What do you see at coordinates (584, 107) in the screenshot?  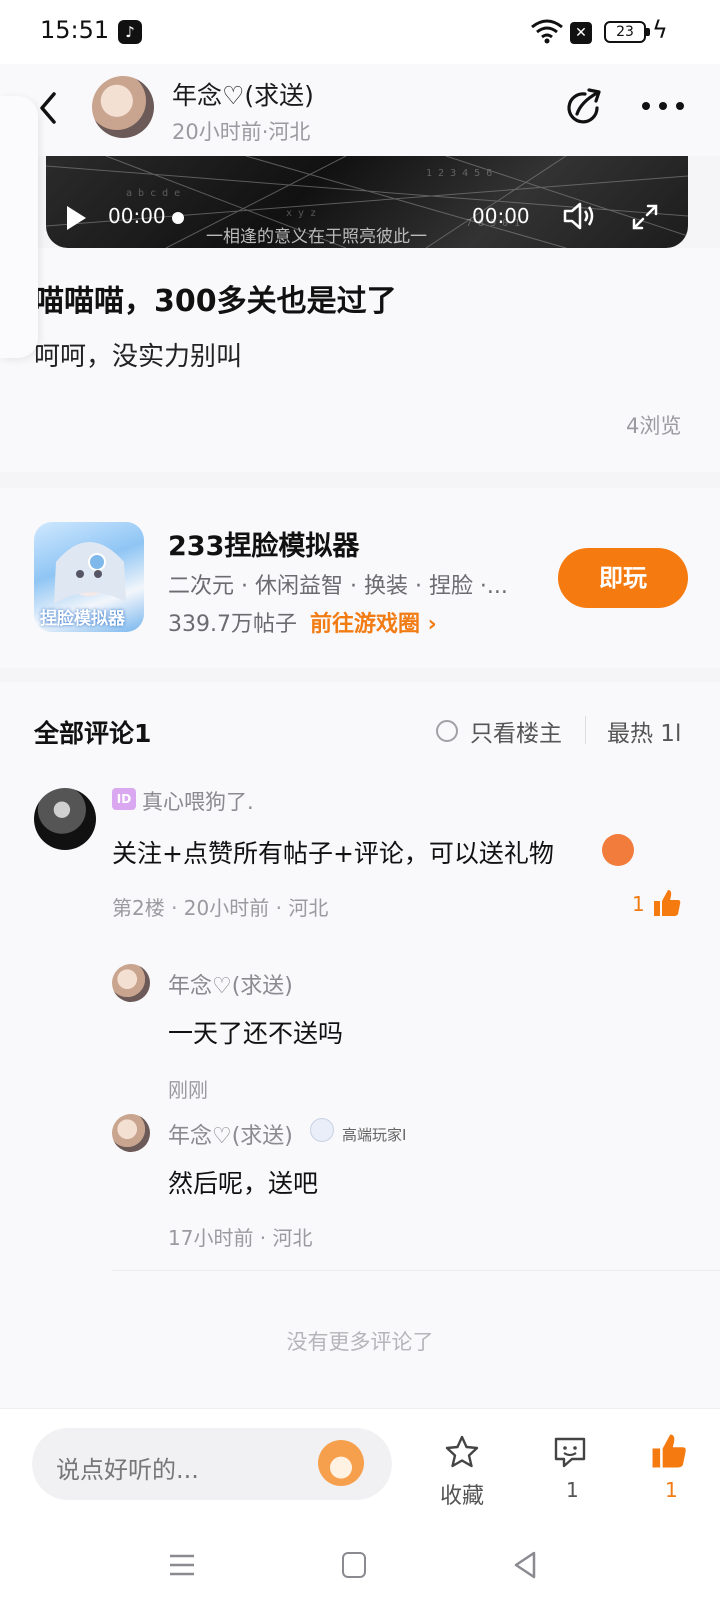 I see `share-icon` at bounding box center [584, 107].